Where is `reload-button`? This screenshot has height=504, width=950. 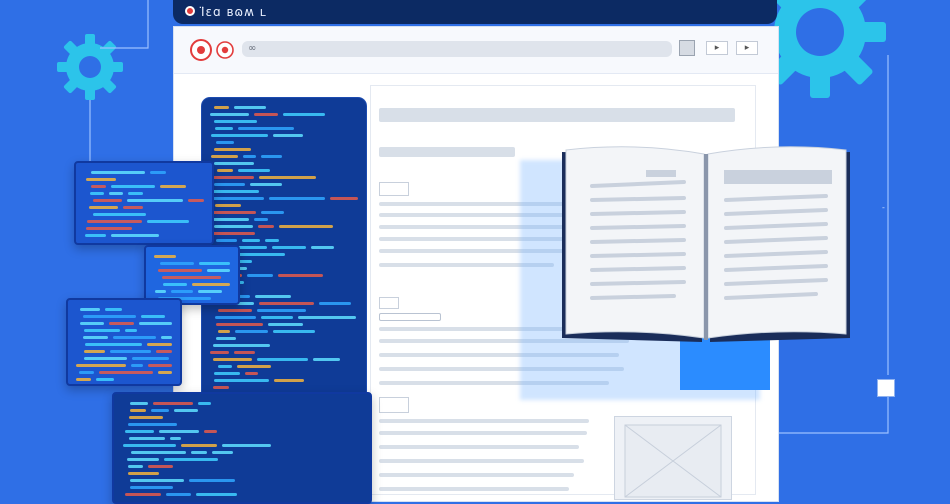
reload-button is located at coordinates (225, 50).